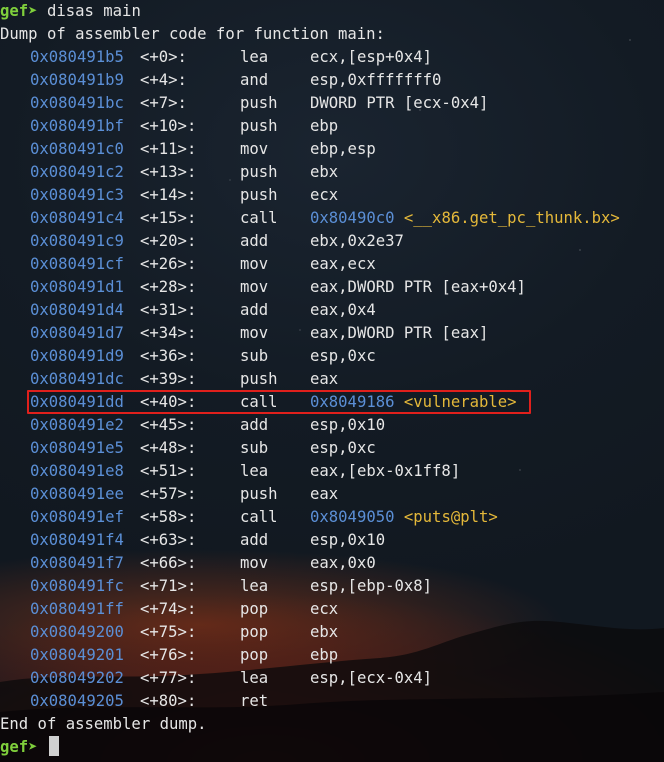 The height and width of the screenshot is (762, 664). Describe the element at coordinates (168, 471) in the screenshot. I see `instruction-offset: <+51>:` at that location.